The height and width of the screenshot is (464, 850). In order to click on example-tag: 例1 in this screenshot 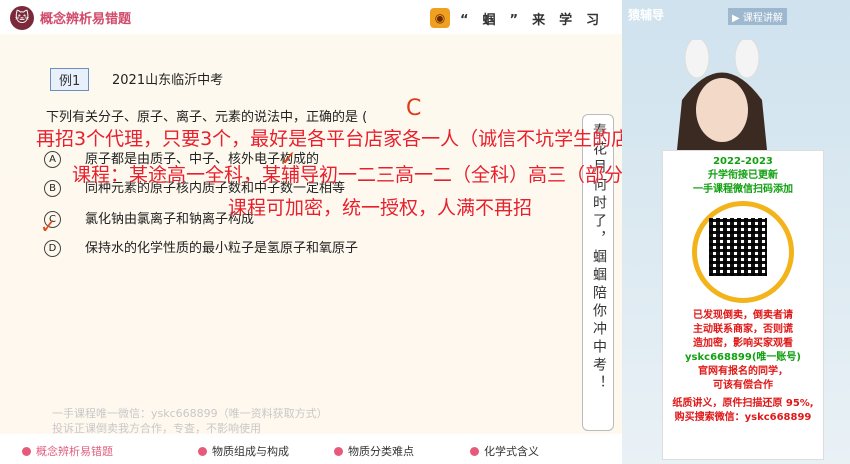, I will do `click(70, 79)`.